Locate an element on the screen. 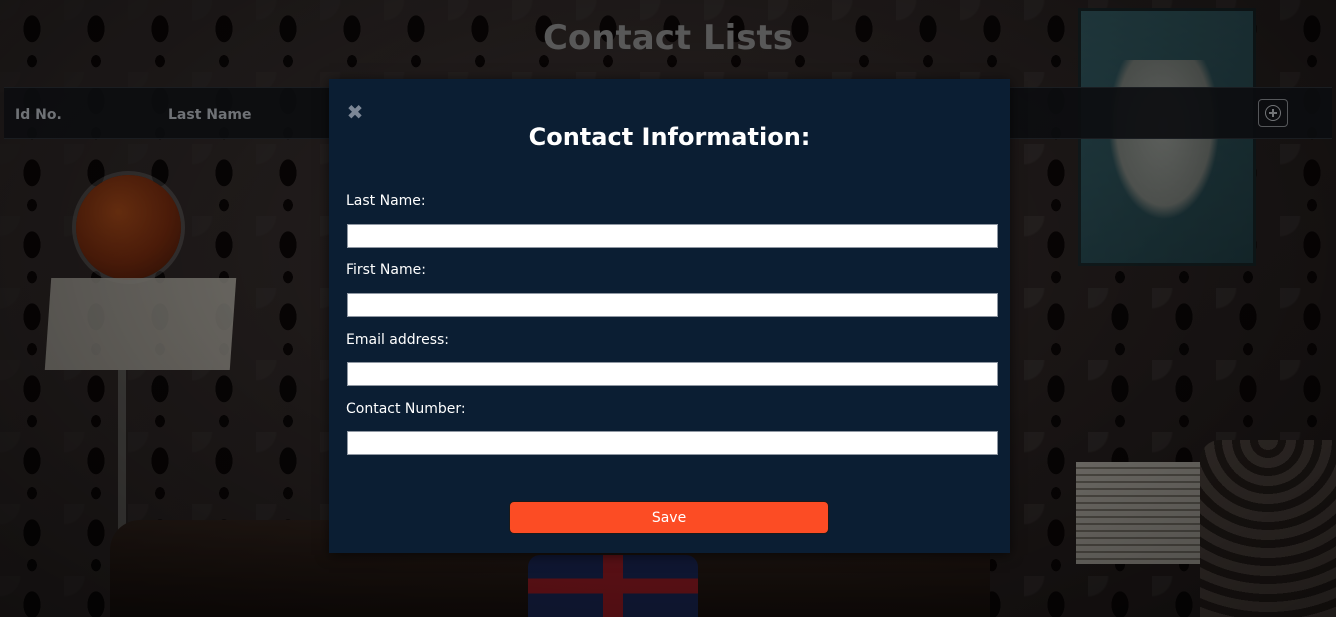 The image size is (1336, 617). contact-number-label: Contact Number: is located at coordinates (406, 409).